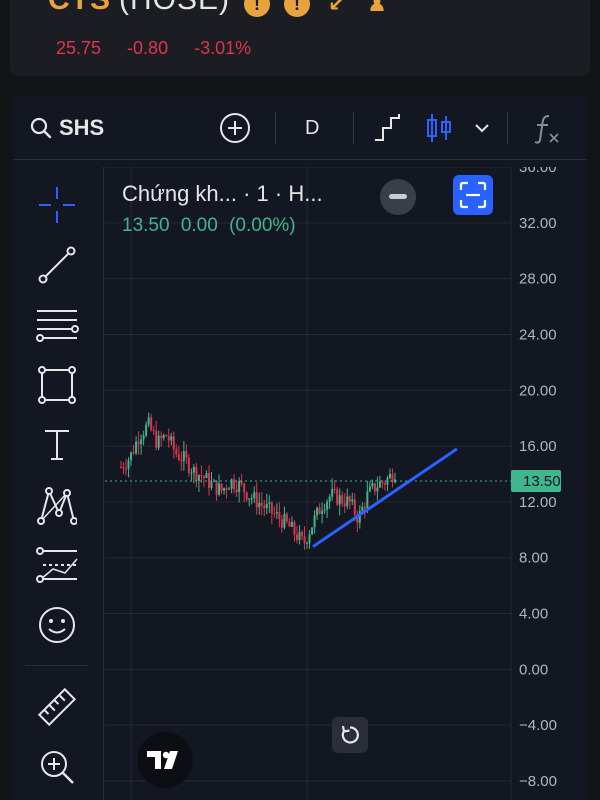 The height and width of the screenshot is (800, 600). I want to click on forecast-icon, so click(57, 565).